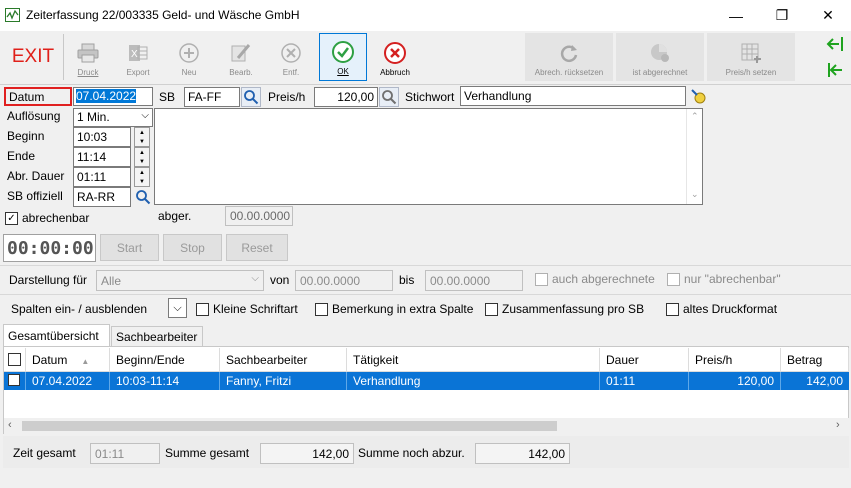  What do you see at coordinates (428, 156) in the screenshot?
I see `bemerkung-textarea` at bounding box center [428, 156].